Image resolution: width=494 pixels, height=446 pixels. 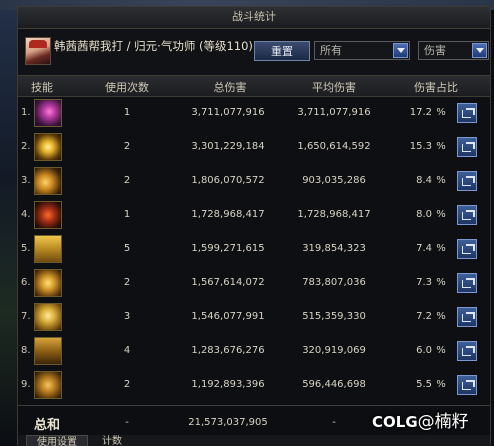 I want to click on row-avg-damage: 515,359,330, so click(x=334, y=316).